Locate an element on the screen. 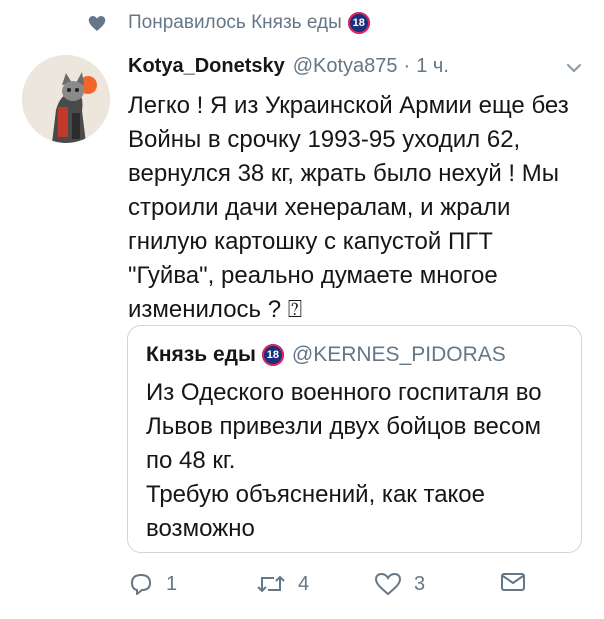 The width and height of the screenshot is (604, 619). author-name: Kotya_Donetsky is located at coordinates (206, 66).